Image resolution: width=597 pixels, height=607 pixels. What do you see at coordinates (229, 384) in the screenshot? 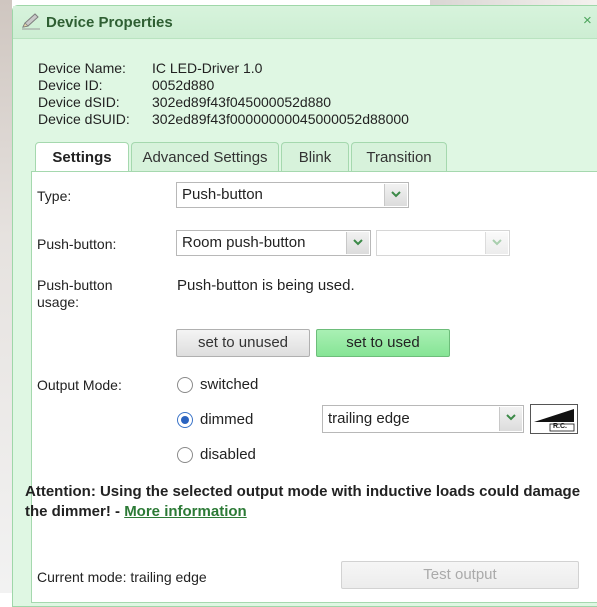
I see `output-mode-switched-label: switched` at bounding box center [229, 384].